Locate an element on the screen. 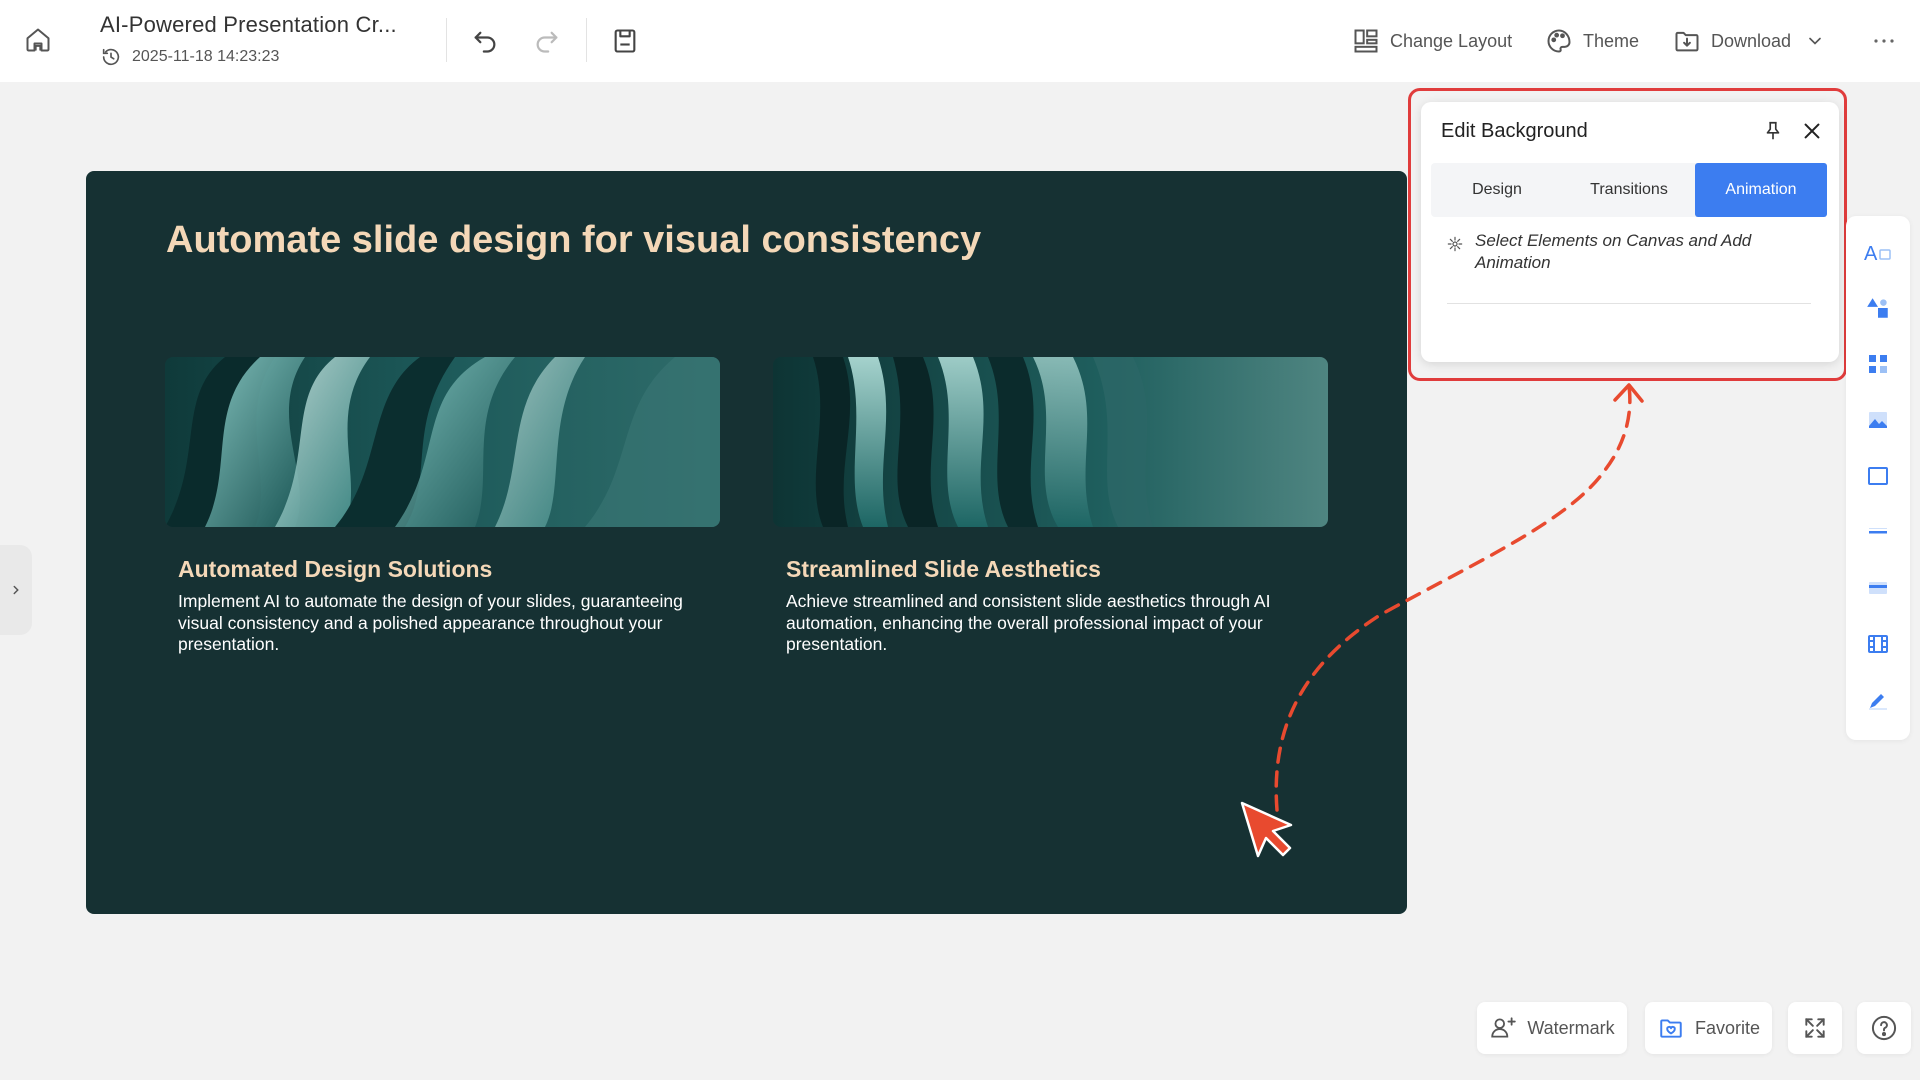 The height and width of the screenshot is (1080, 1920). download-label: Download is located at coordinates (1751, 40).